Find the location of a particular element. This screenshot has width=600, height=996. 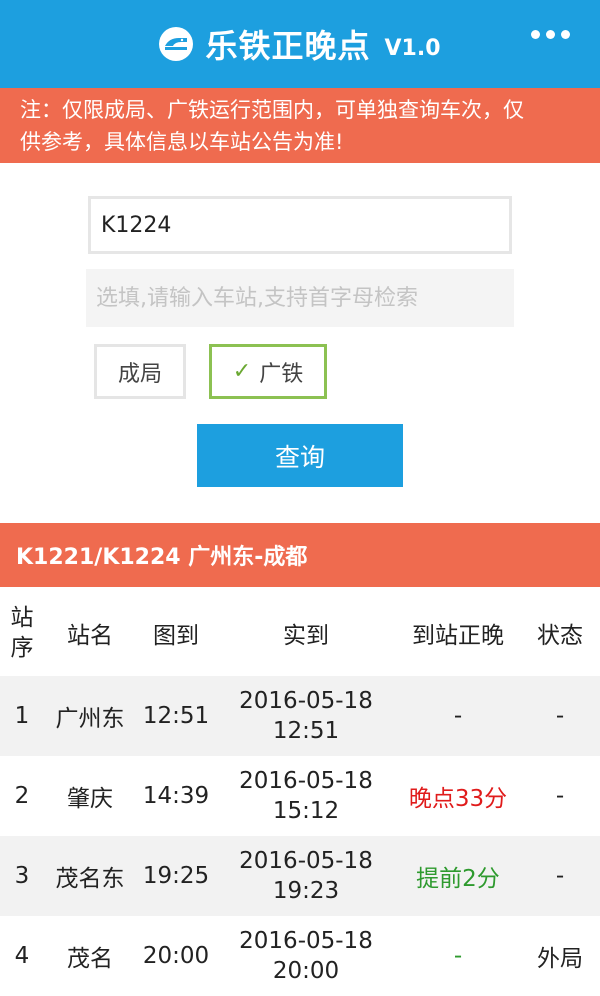

app-header: 乐铁正晚点 V1.0 is located at coordinates (300, 44).